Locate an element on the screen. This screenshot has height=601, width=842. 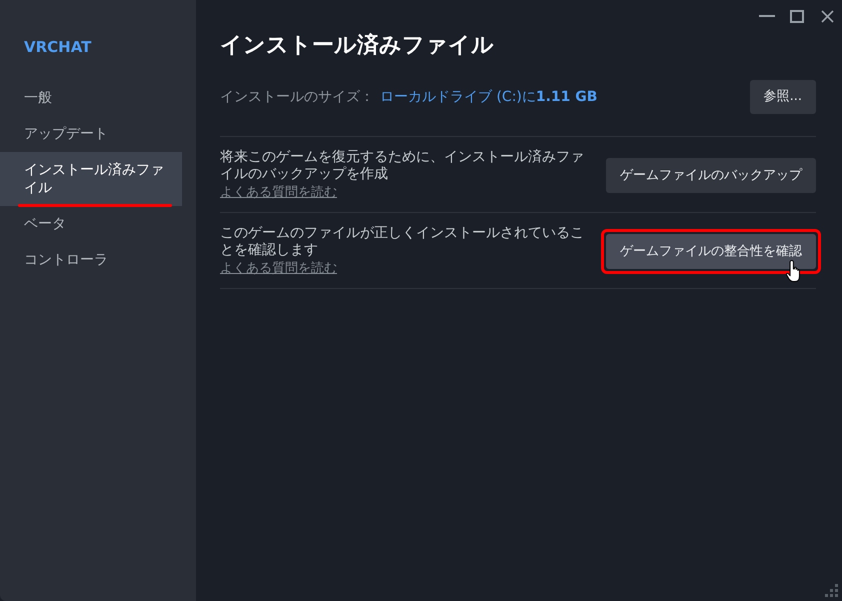
install-size-value: ローカルドライブ (C:)に1.11 GB is located at coordinates (489, 97).